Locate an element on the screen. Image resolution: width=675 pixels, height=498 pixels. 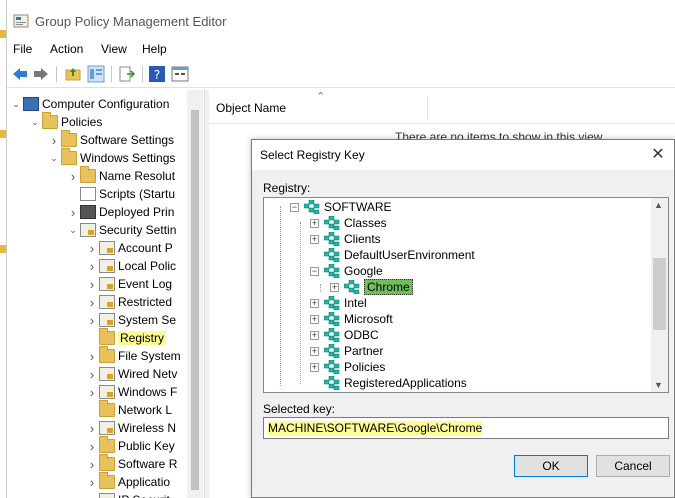
back-arrow-icon is located at coordinates (20, 74).